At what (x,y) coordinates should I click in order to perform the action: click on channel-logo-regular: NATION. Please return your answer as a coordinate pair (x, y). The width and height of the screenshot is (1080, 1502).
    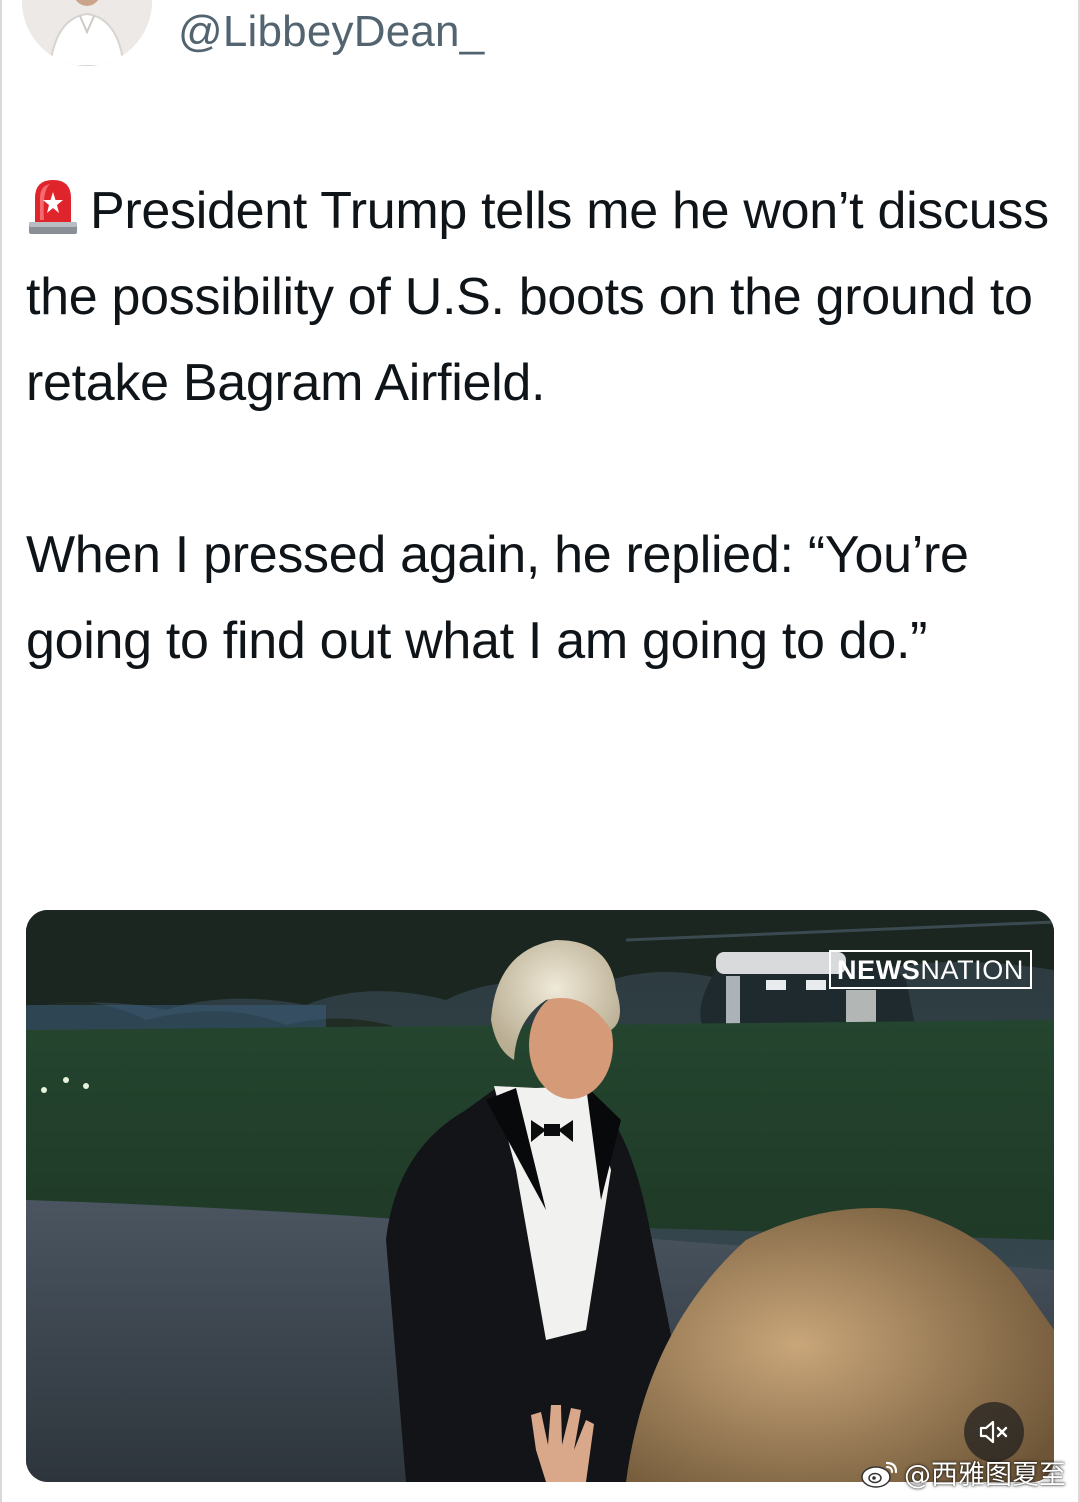
    Looking at the image, I should click on (972, 970).